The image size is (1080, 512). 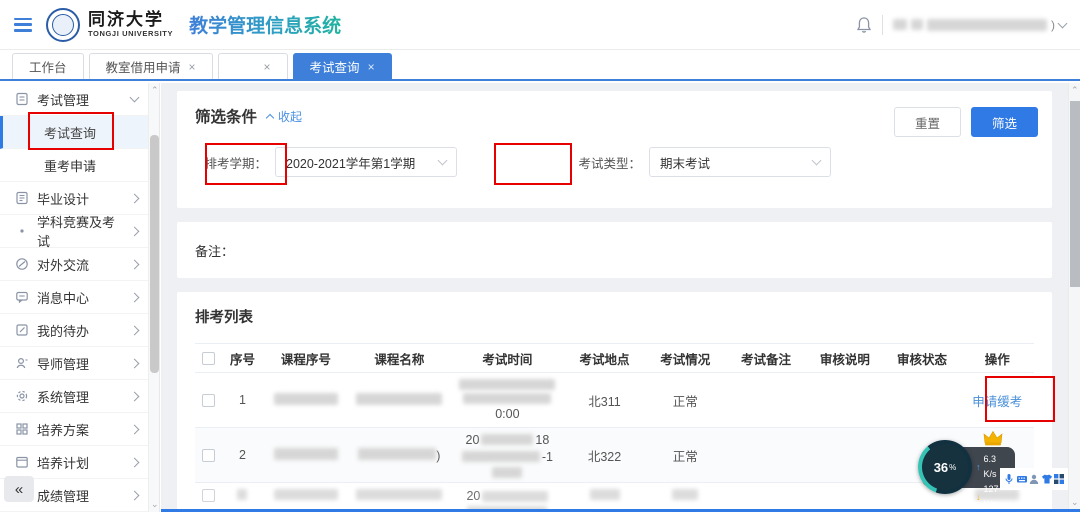 I want to click on sidebar-item-external-exchange: 对外交流, so click(x=74, y=264).